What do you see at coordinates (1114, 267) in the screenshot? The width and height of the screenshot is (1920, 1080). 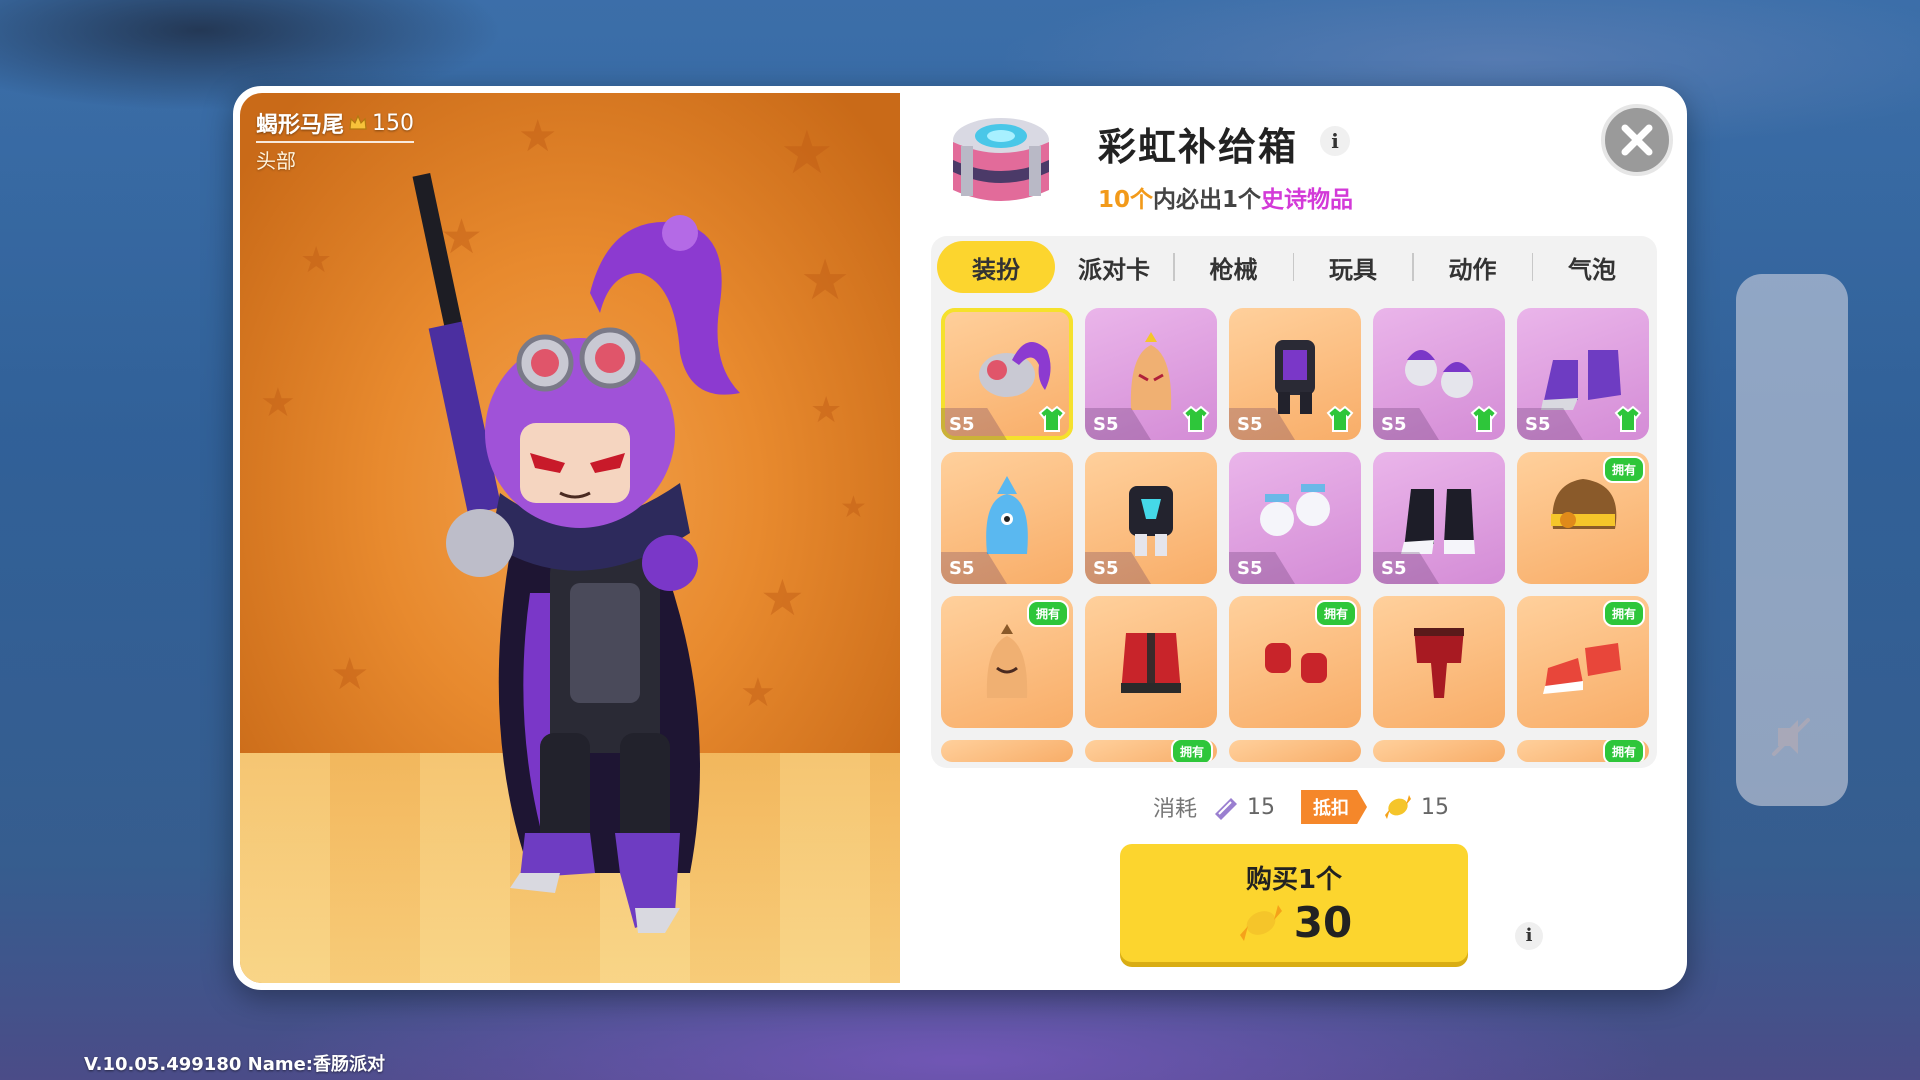 I see `tab-party-card: 派对卡` at bounding box center [1114, 267].